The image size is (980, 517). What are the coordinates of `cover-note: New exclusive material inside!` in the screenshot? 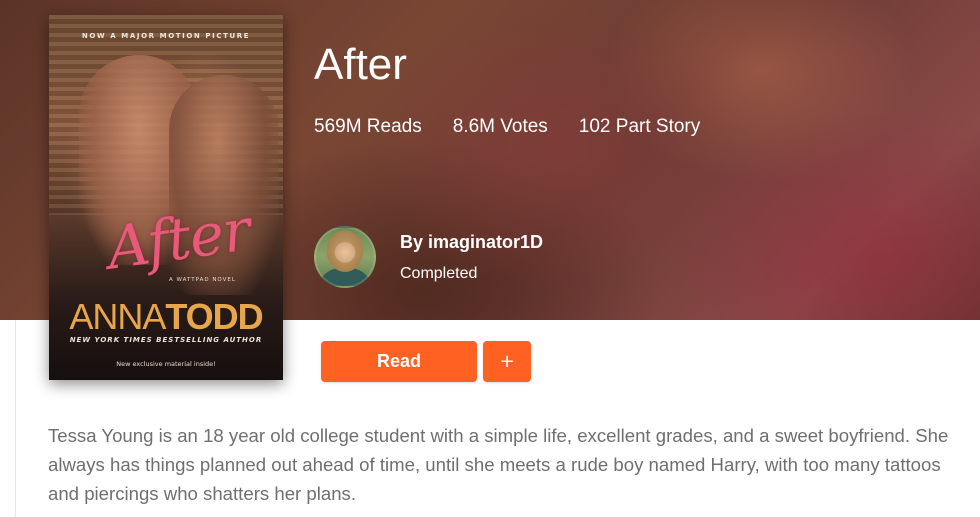 It's located at (166, 364).